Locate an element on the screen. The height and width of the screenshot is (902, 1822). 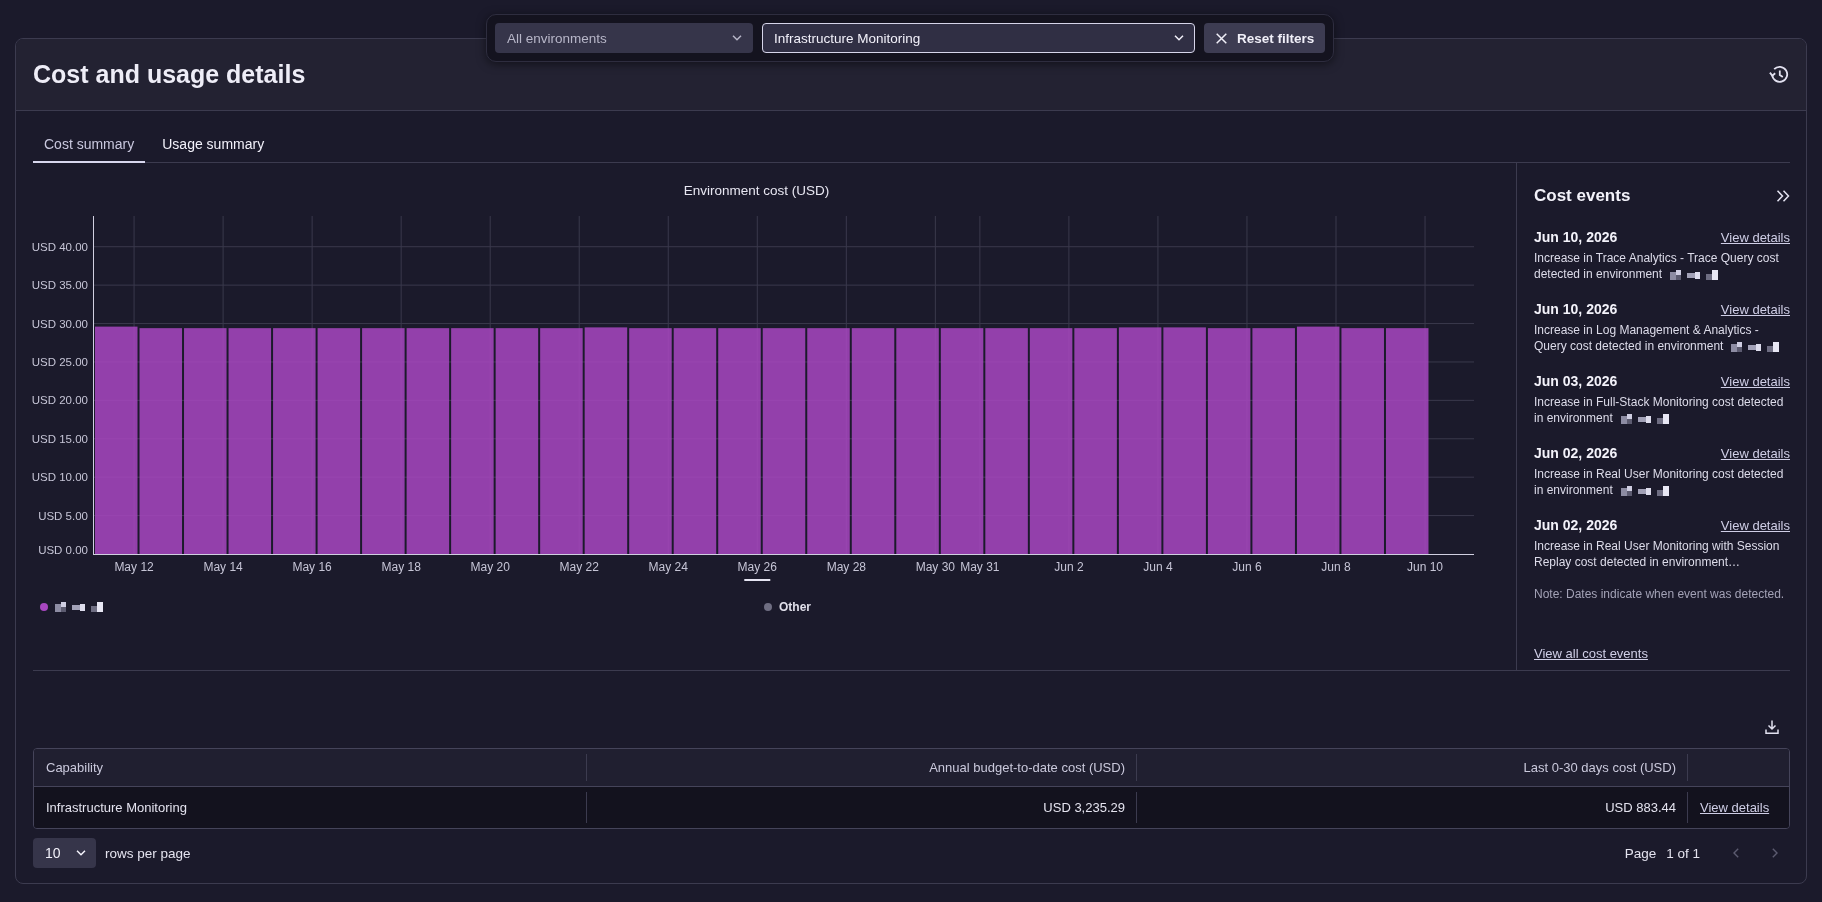
tab: Cost summary is located at coordinates (89, 145).